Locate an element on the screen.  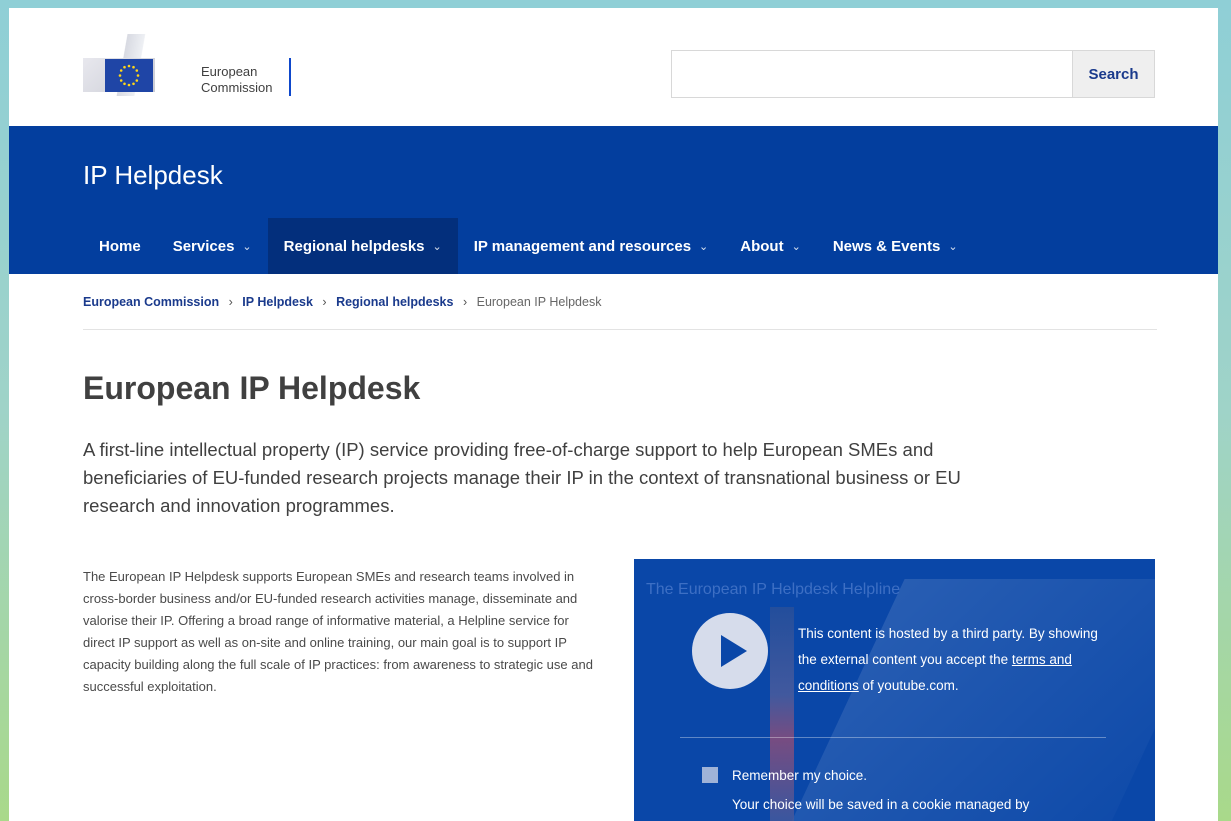
eu-stars-icon is located at coordinates (129, 75).